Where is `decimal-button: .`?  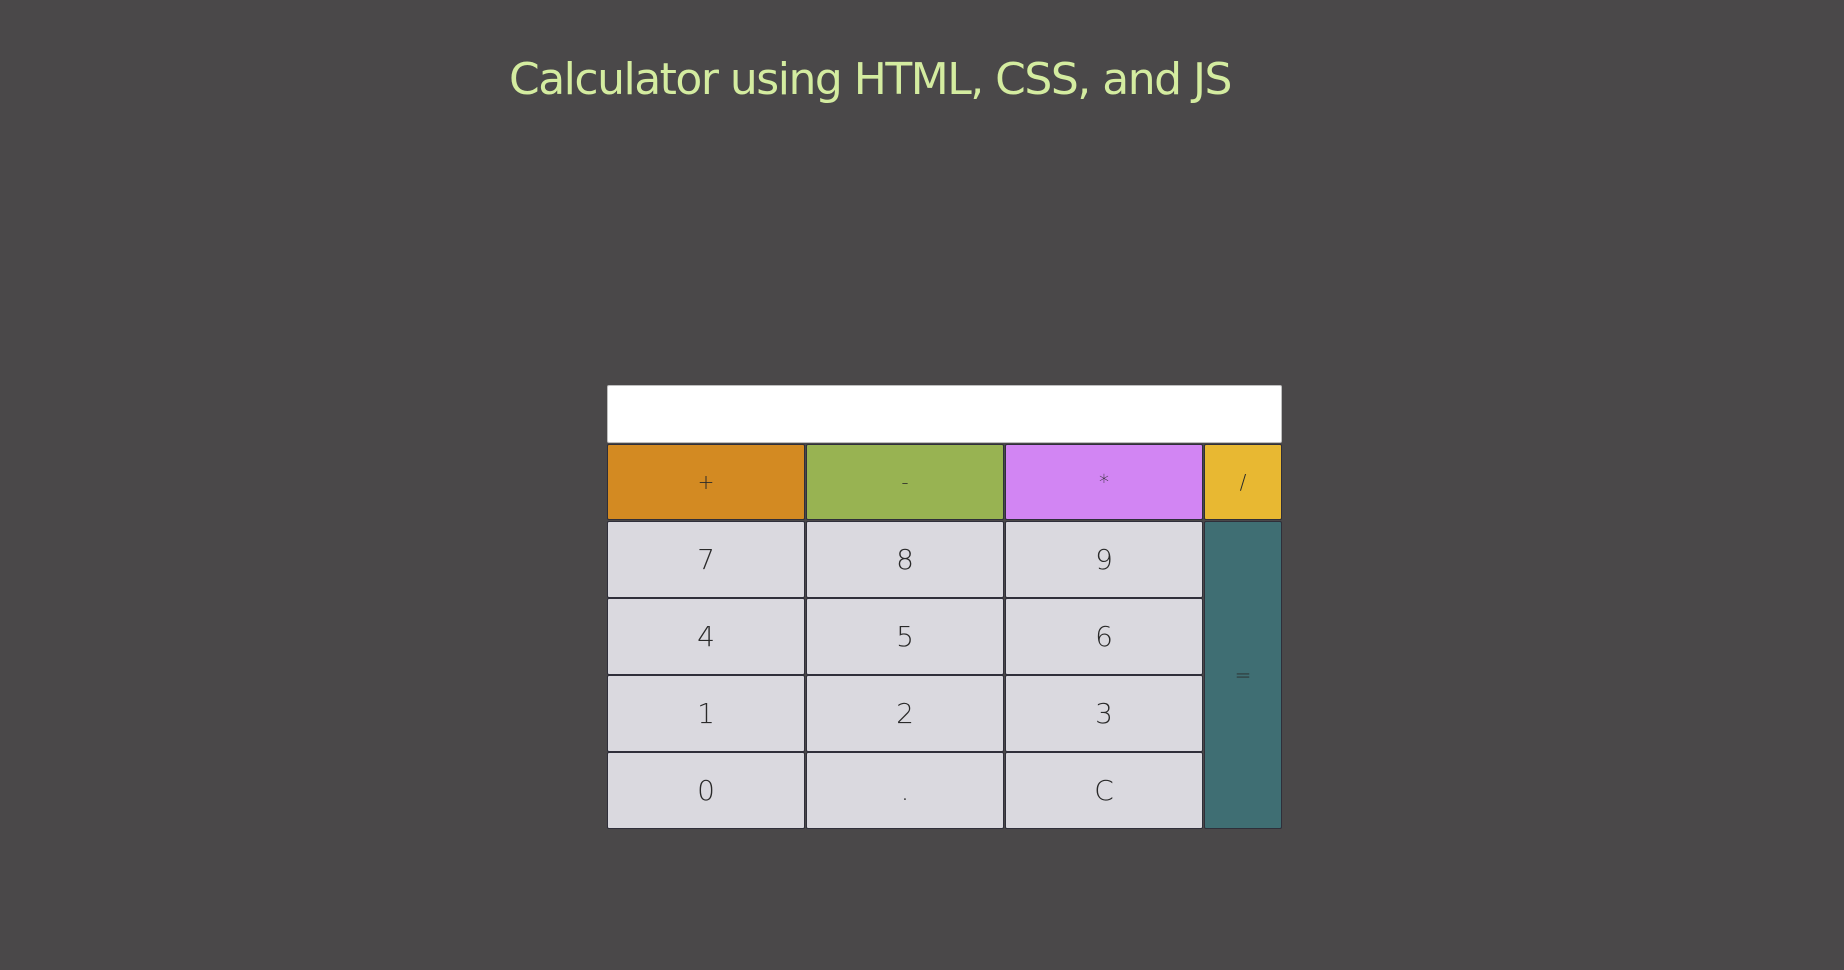
decimal-button: . is located at coordinates (905, 790).